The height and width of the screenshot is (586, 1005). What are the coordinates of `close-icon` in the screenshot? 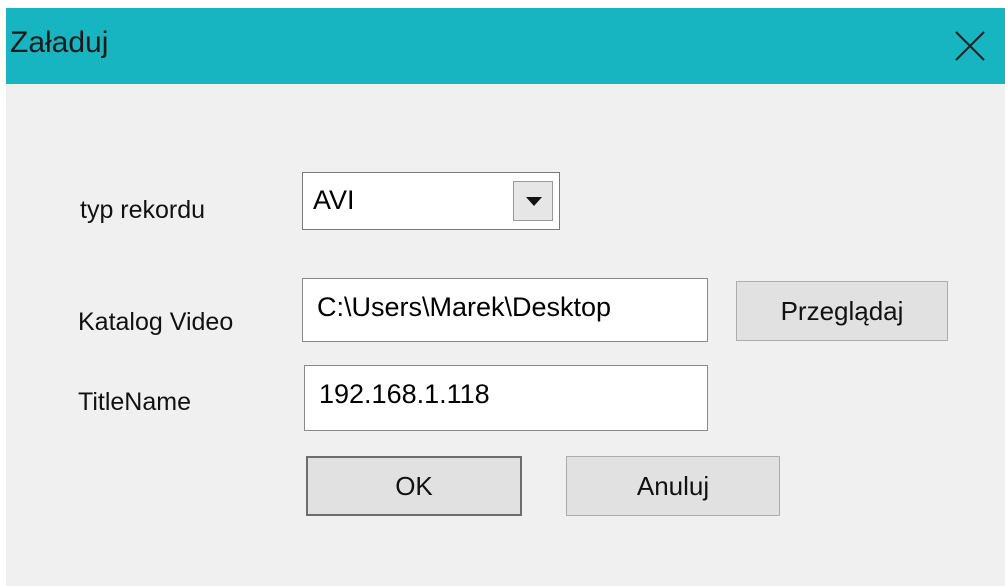 It's located at (970, 46).